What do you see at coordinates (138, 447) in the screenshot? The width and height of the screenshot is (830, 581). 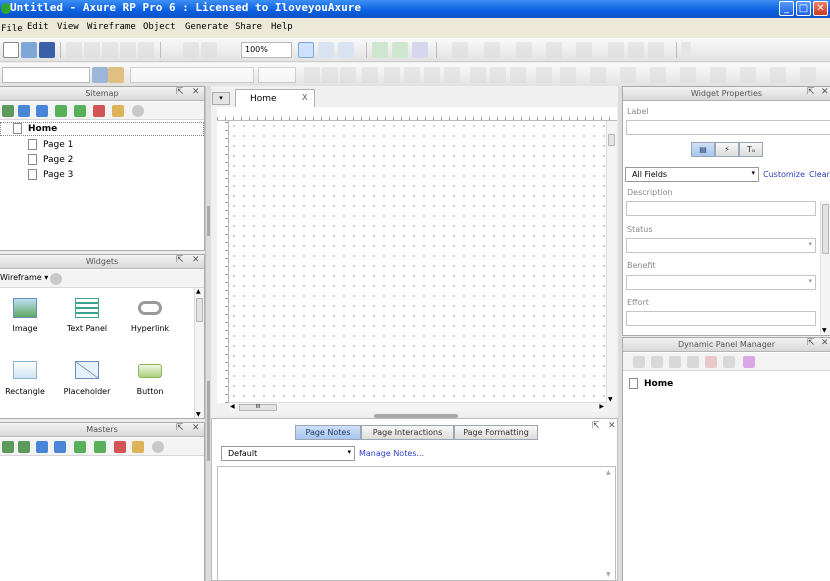 I see `edit-master-icon` at bounding box center [138, 447].